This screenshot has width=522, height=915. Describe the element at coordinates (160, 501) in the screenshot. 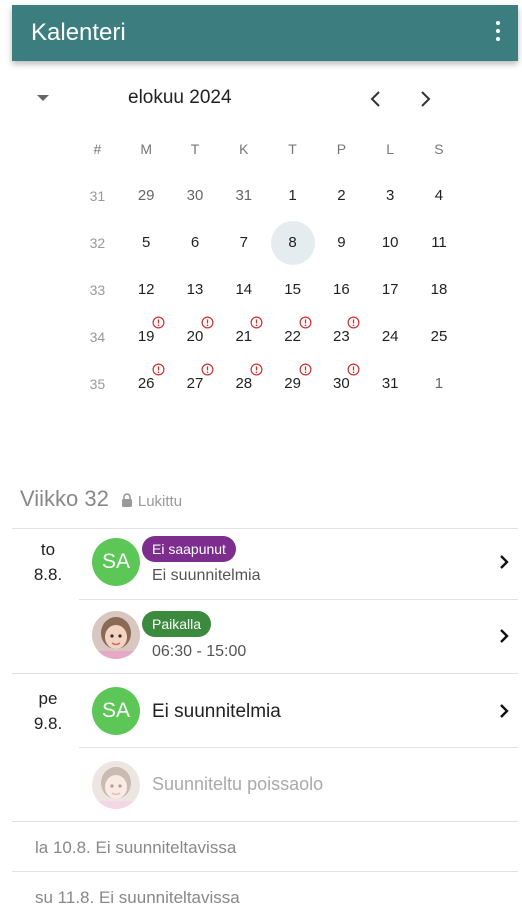

I see `locked-label: Lukittu` at that location.